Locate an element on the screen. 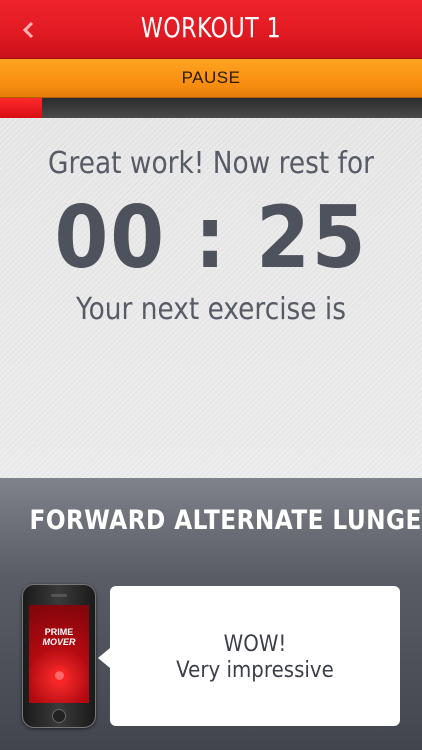 The image size is (422, 750). rest-timer: 00 : 25 is located at coordinates (211, 238).